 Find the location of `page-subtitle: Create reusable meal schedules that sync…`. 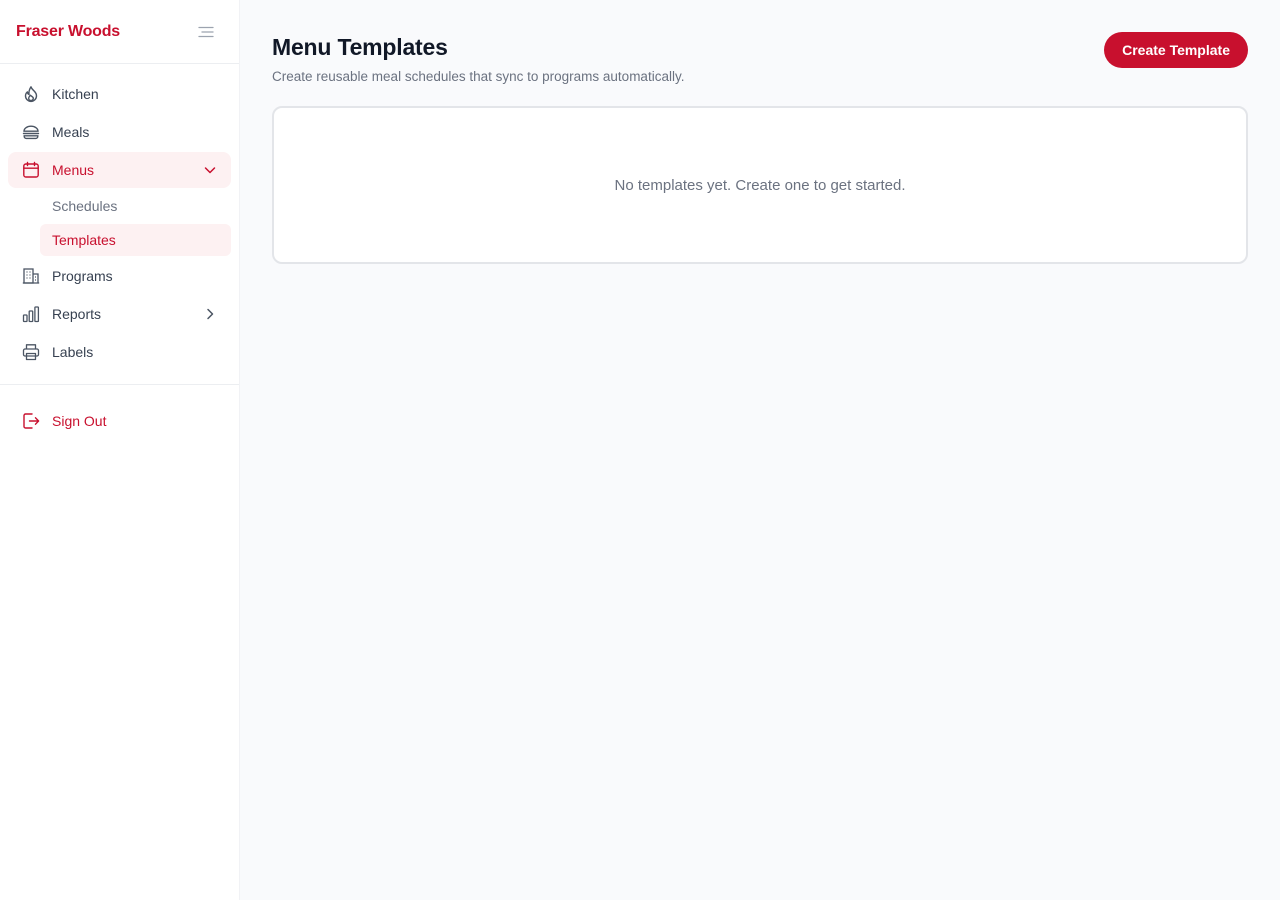

page-subtitle: Create reusable meal schedules that sync… is located at coordinates (478, 76).